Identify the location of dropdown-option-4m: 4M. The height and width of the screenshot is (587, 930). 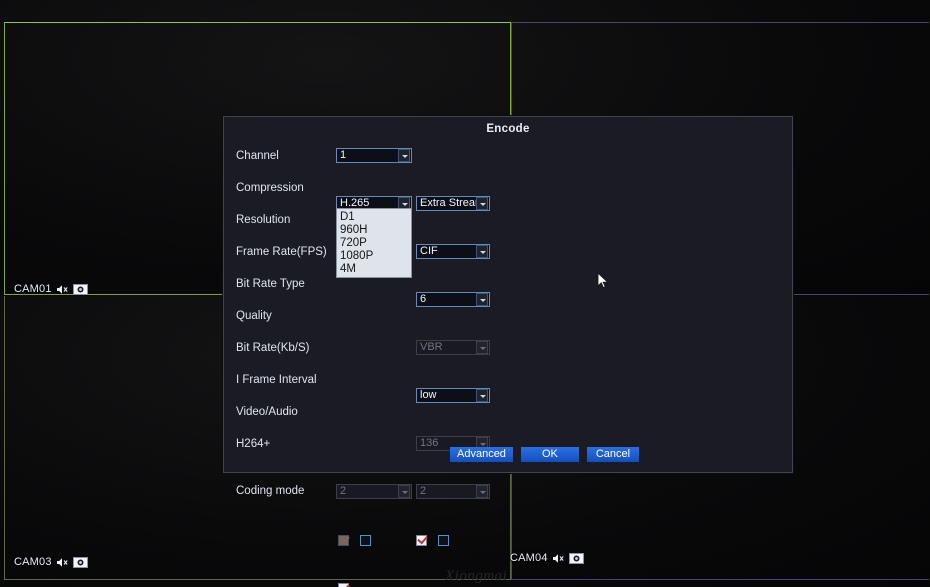
(374, 269).